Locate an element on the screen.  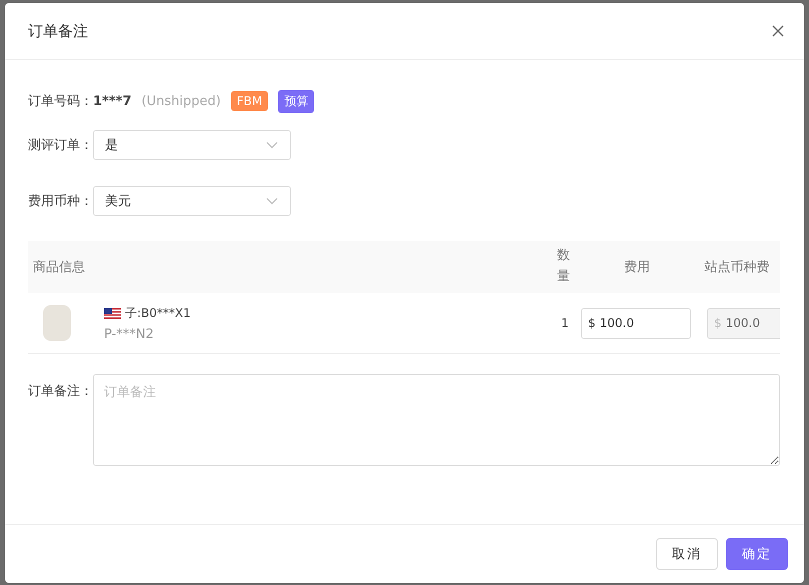
order-tag: FBM is located at coordinates (249, 101).